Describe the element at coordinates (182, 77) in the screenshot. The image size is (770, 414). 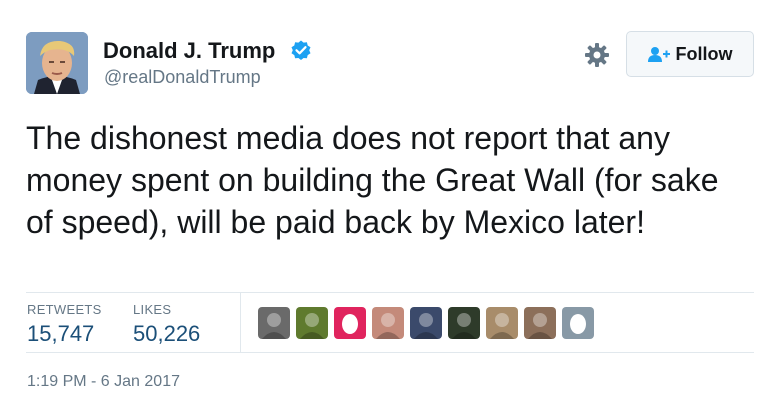
I see `user-handle: @realDonaldTrump` at that location.